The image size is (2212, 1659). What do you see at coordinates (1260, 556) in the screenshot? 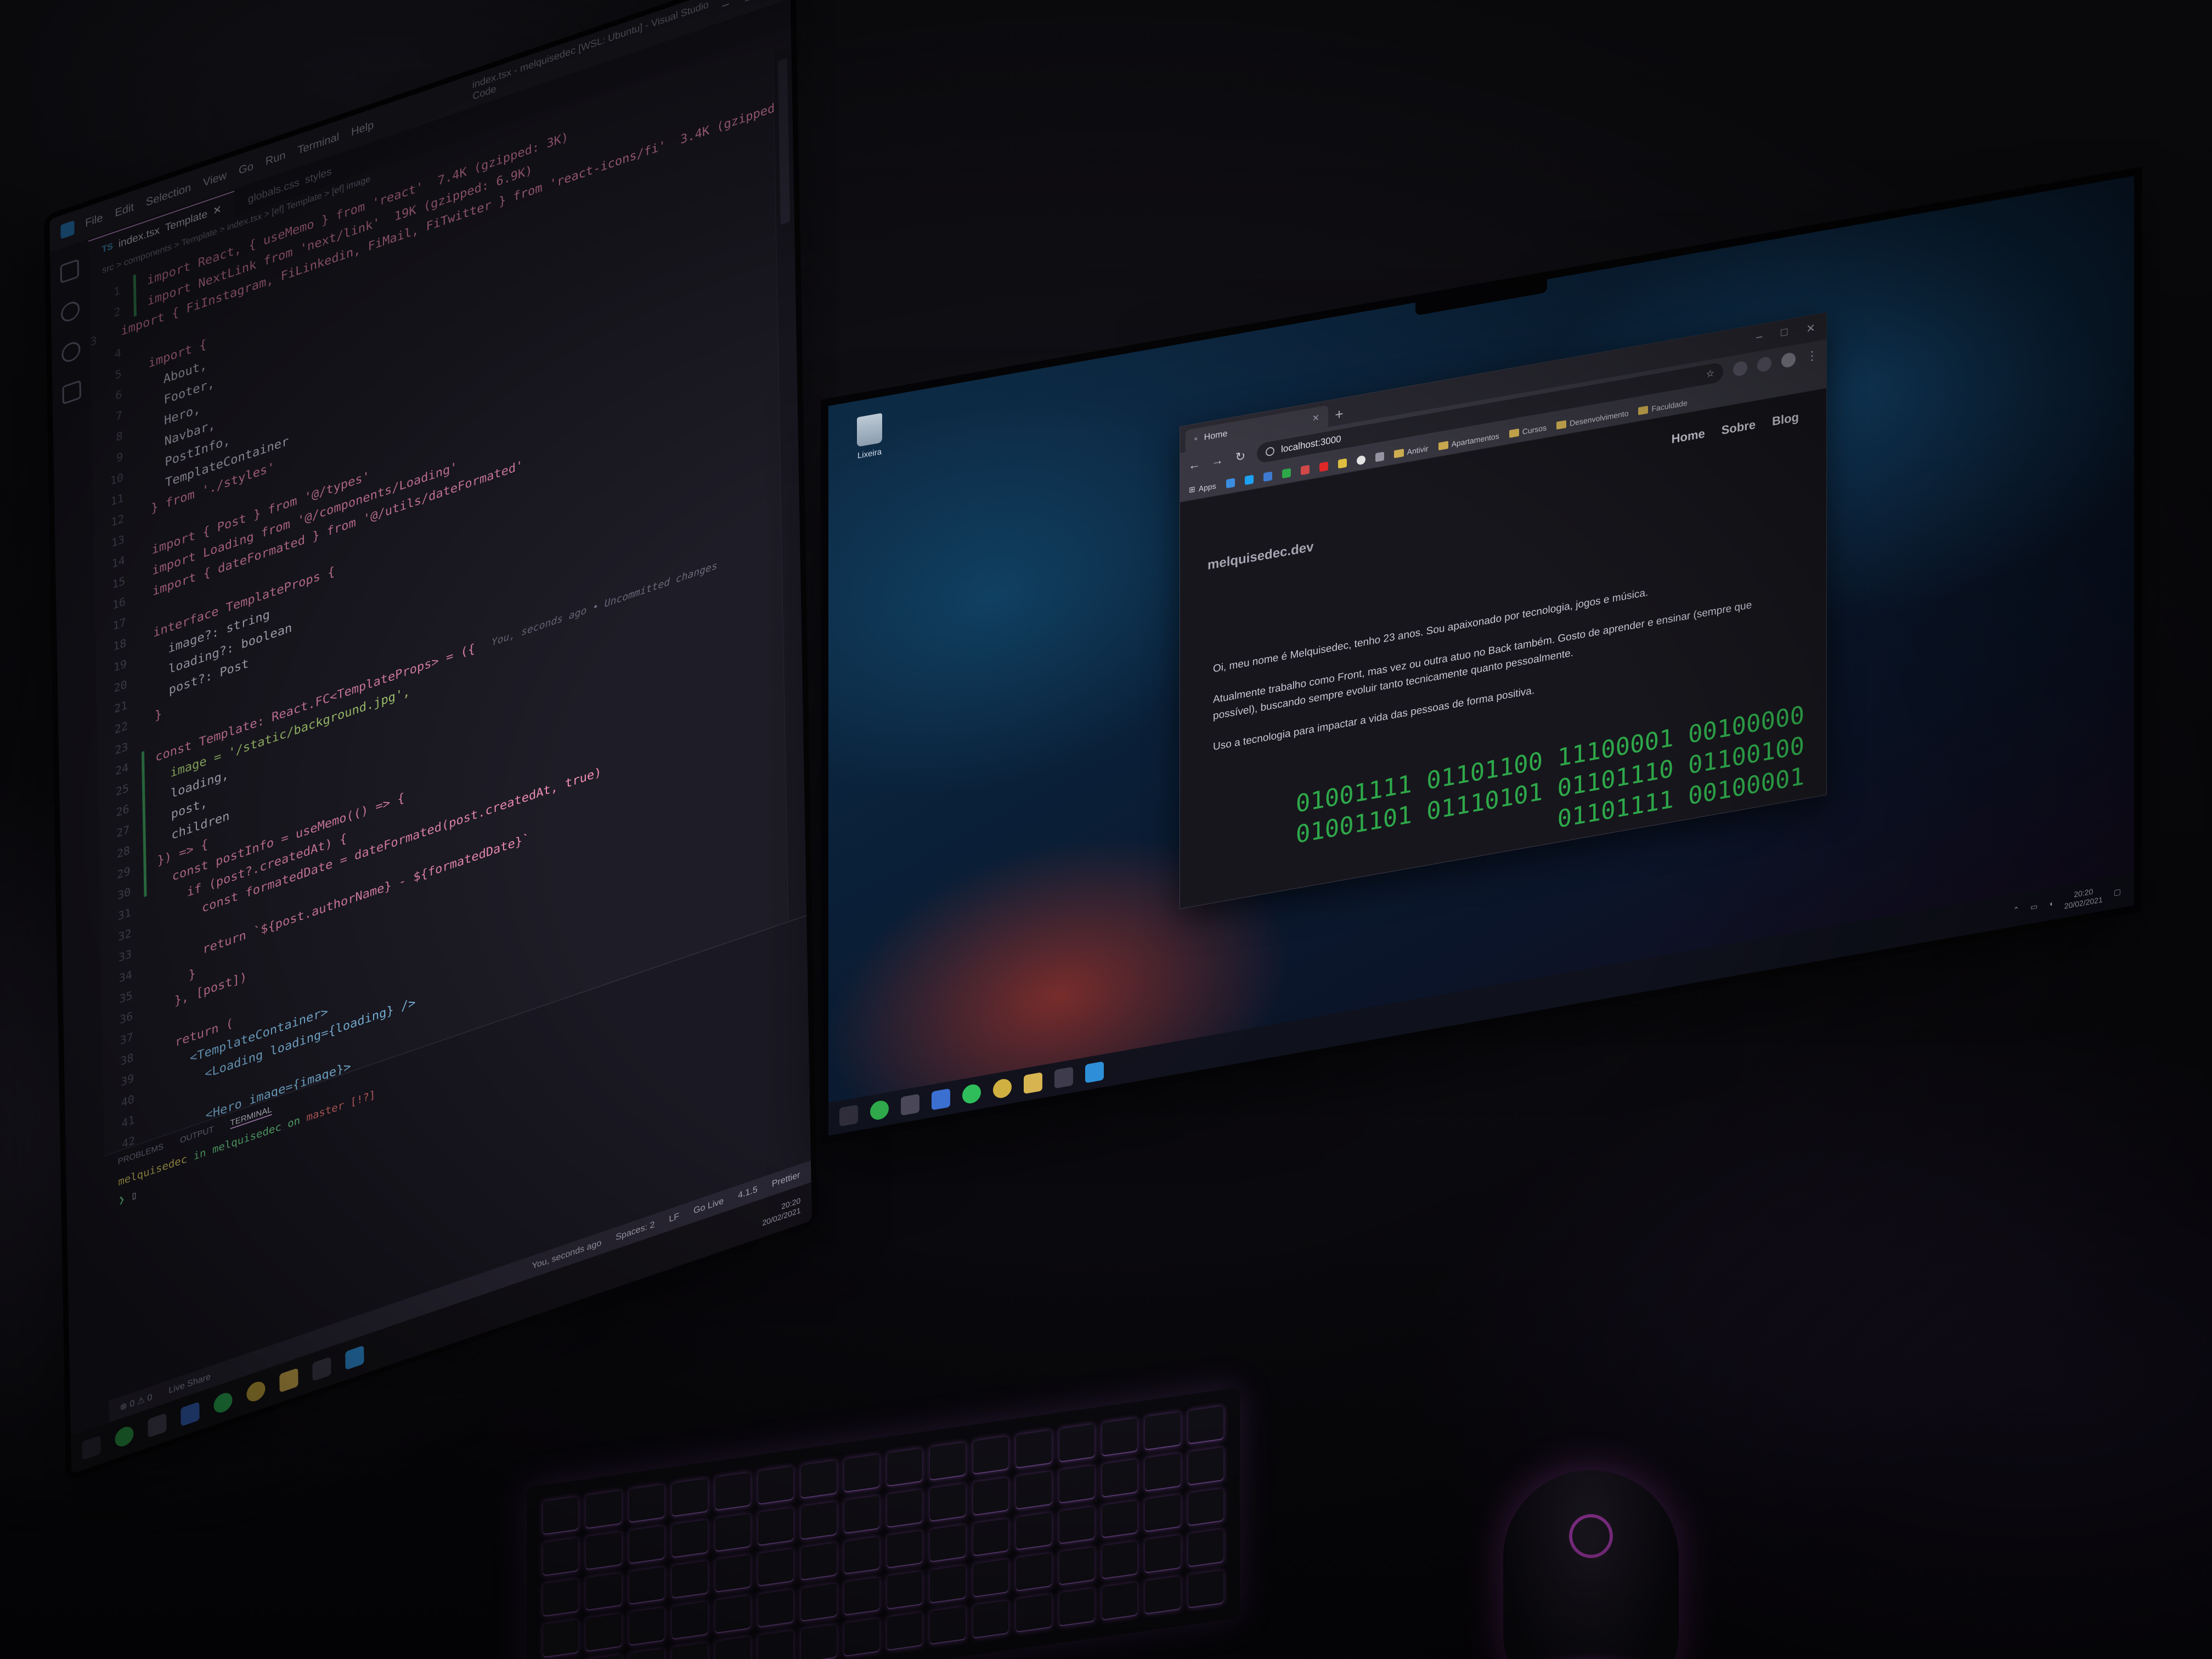
I see `site-logo: melquisedec.dev` at bounding box center [1260, 556].